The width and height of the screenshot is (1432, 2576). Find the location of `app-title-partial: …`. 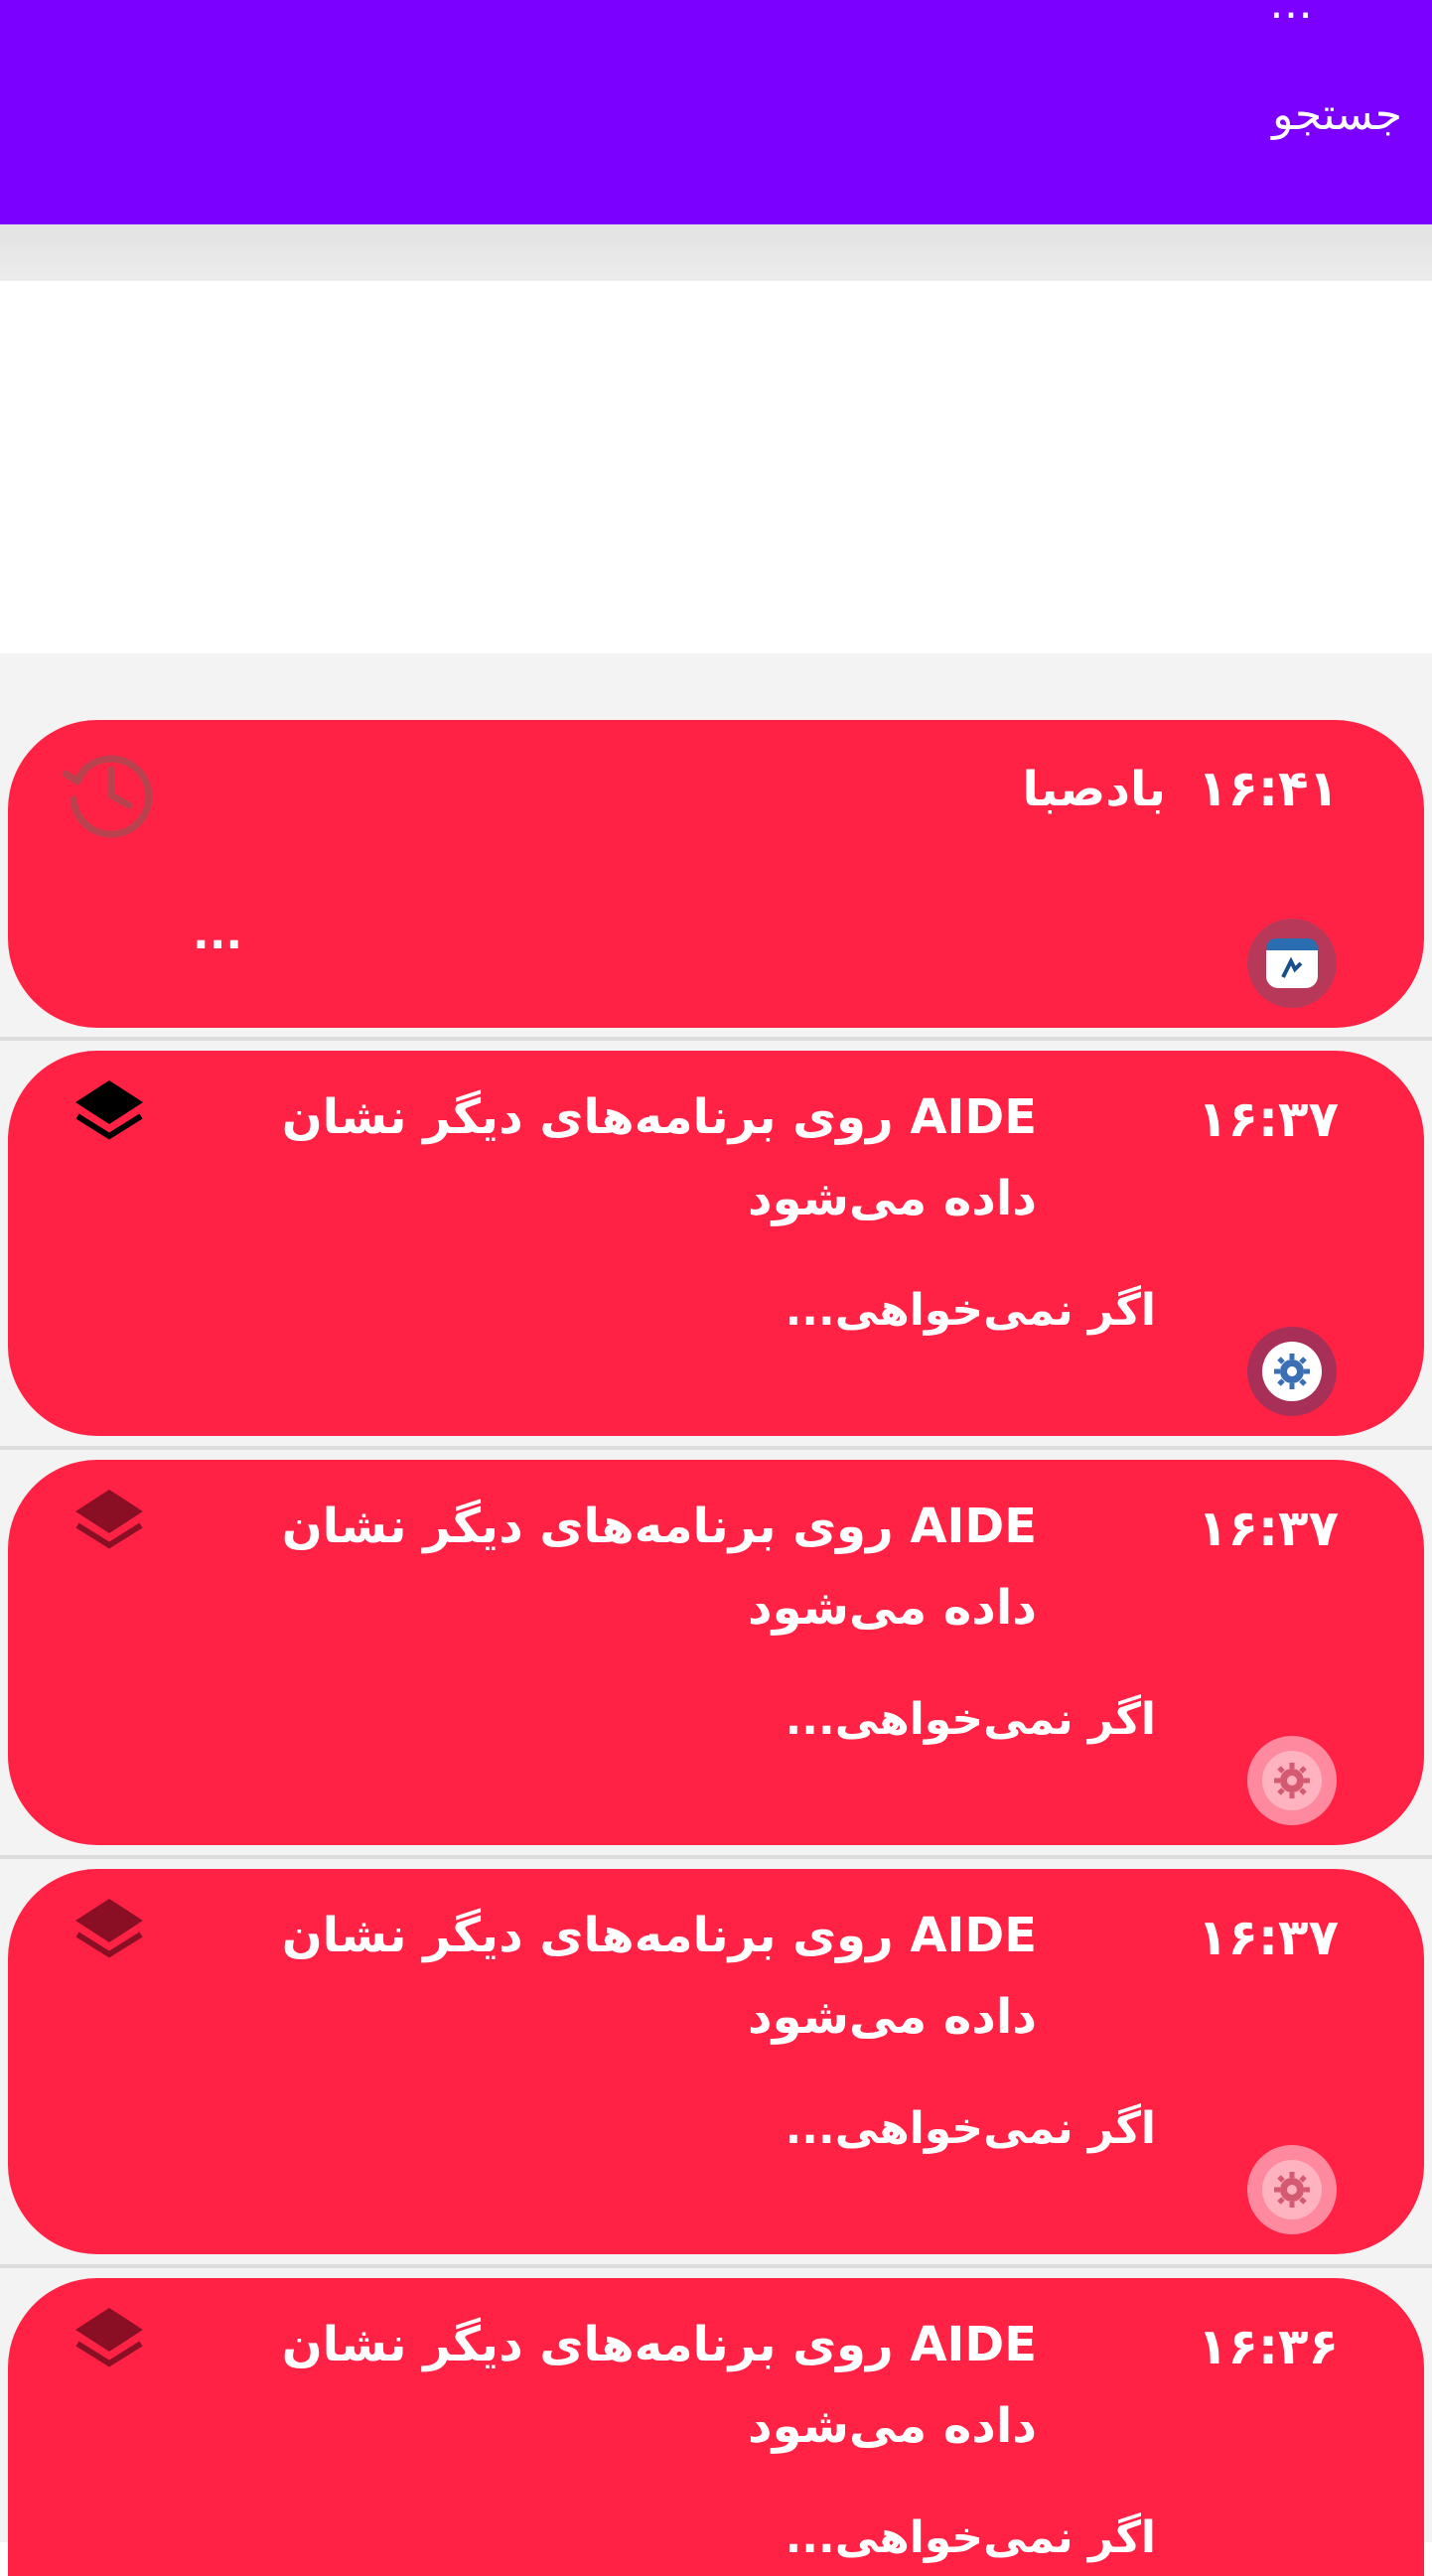

app-title-partial: … is located at coordinates (1291, 15).